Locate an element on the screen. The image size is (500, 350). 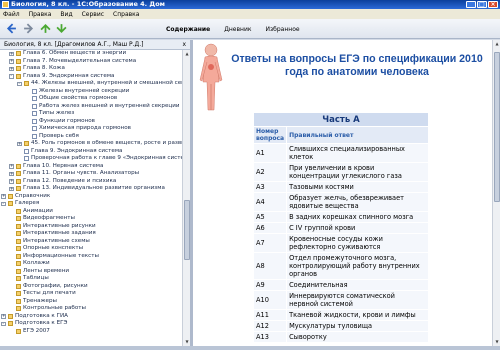
tree-item: + Глава 8. Кожа is located at coordinates (91, 69).